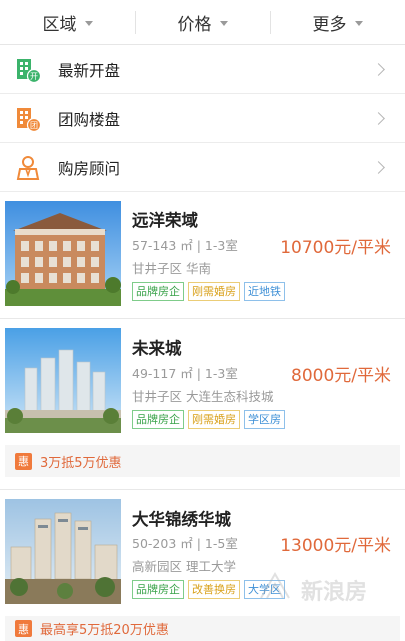 The width and height of the screenshot is (405, 641). Describe the element at coordinates (34, 76) in the screenshot. I see `menu-icon-badge: 开` at that location.